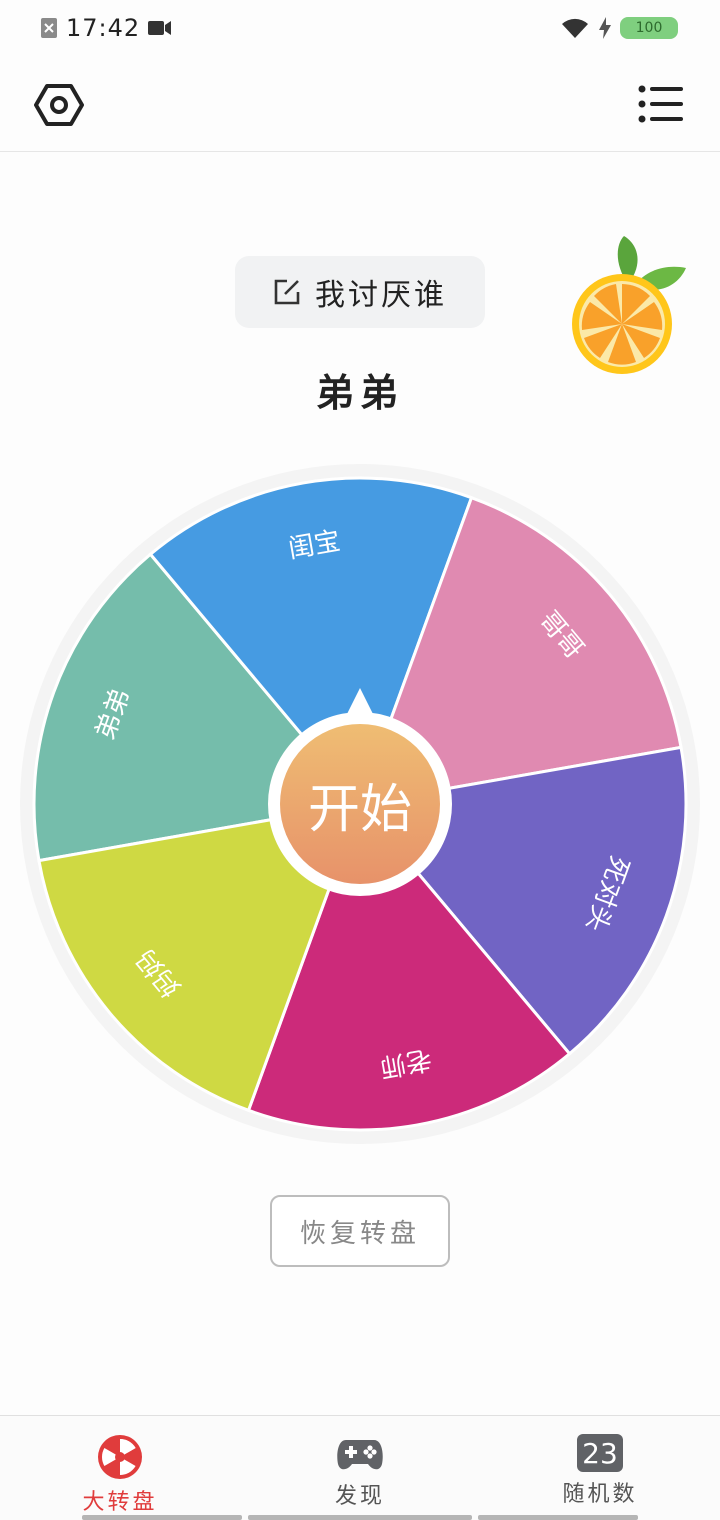 The image size is (720, 1520). Describe the element at coordinates (287, 292) in the screenshot. I see `edit-icon` at that location.